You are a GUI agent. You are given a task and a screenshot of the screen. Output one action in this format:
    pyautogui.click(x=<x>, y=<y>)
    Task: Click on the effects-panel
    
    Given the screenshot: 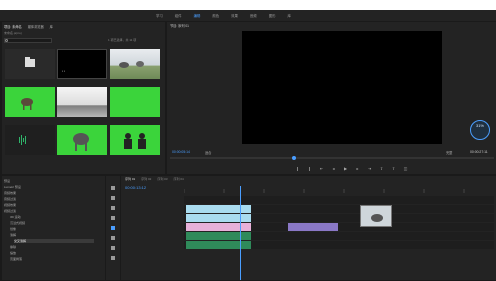 What is the action you would take?
    pyautogui.click(x=53, y=228)
    